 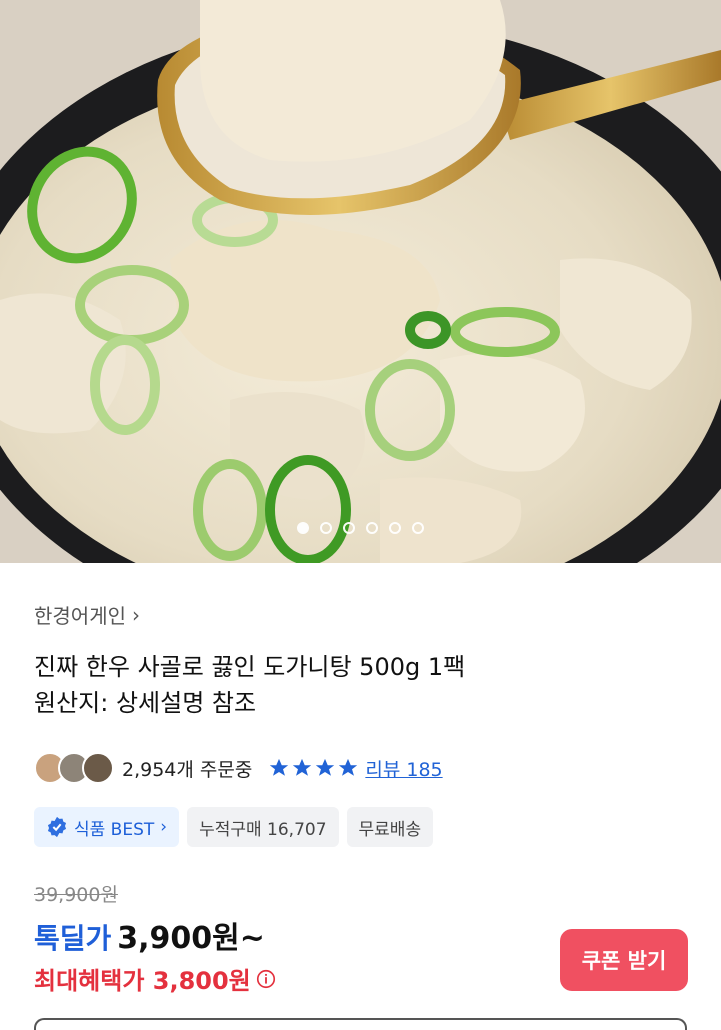 I want to click on gallery-pagination, so click(x=360, y=528).